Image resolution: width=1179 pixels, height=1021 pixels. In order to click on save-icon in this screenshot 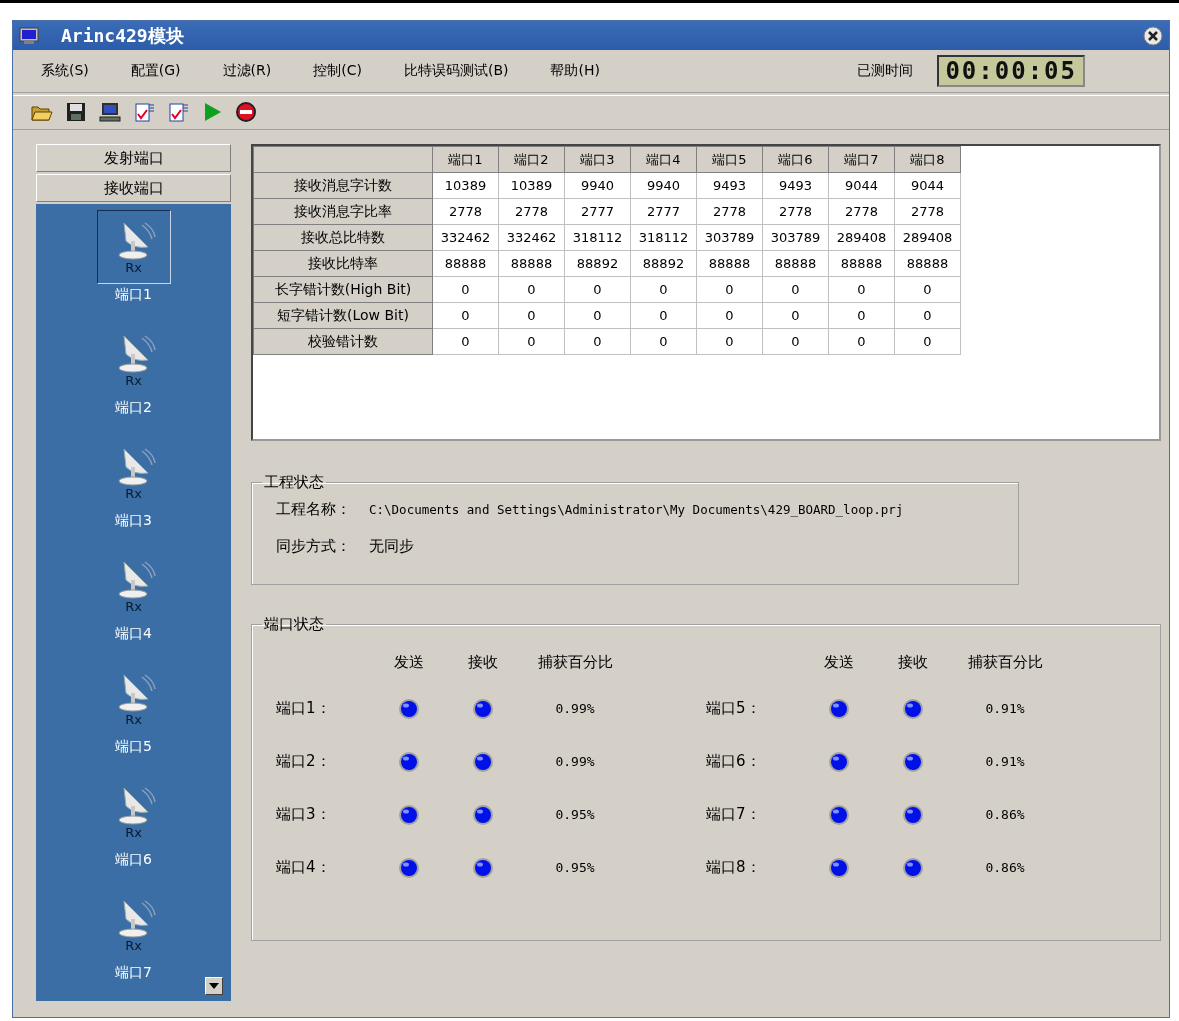, I will do `click(76, 112)`.